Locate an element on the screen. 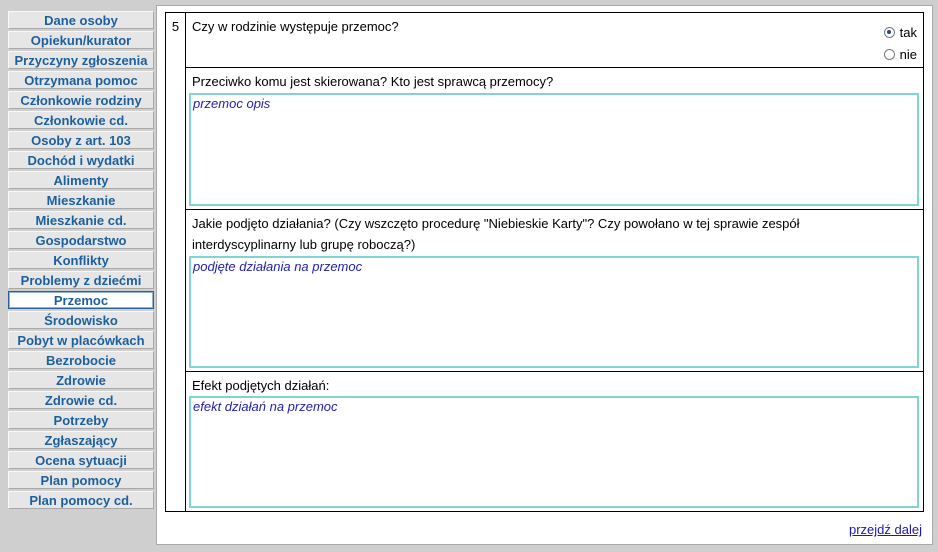 Image resolution: width=938 pixels, height=552 pixels. radio-nie-label: nie is located at coordinates (908, 54).